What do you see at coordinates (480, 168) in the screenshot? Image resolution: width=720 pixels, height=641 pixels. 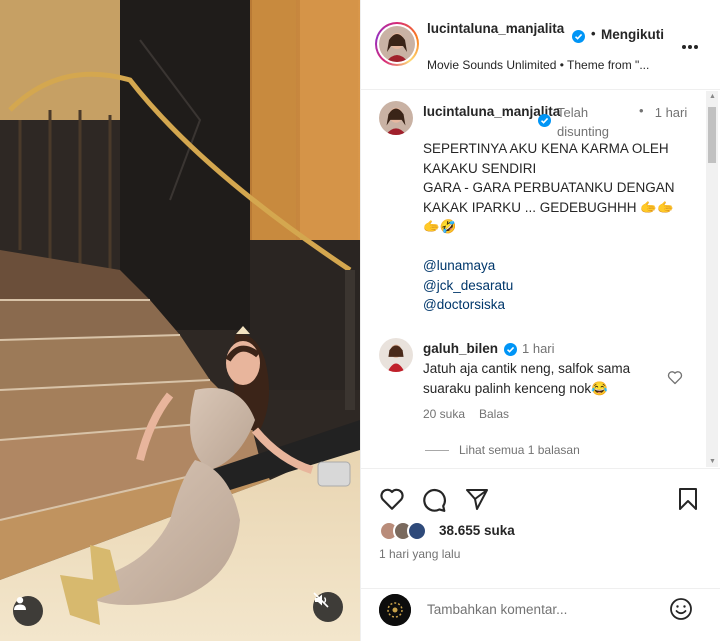 I see `caption-line: KAKAKU SENDIRI` at bounding box center [480, 168].